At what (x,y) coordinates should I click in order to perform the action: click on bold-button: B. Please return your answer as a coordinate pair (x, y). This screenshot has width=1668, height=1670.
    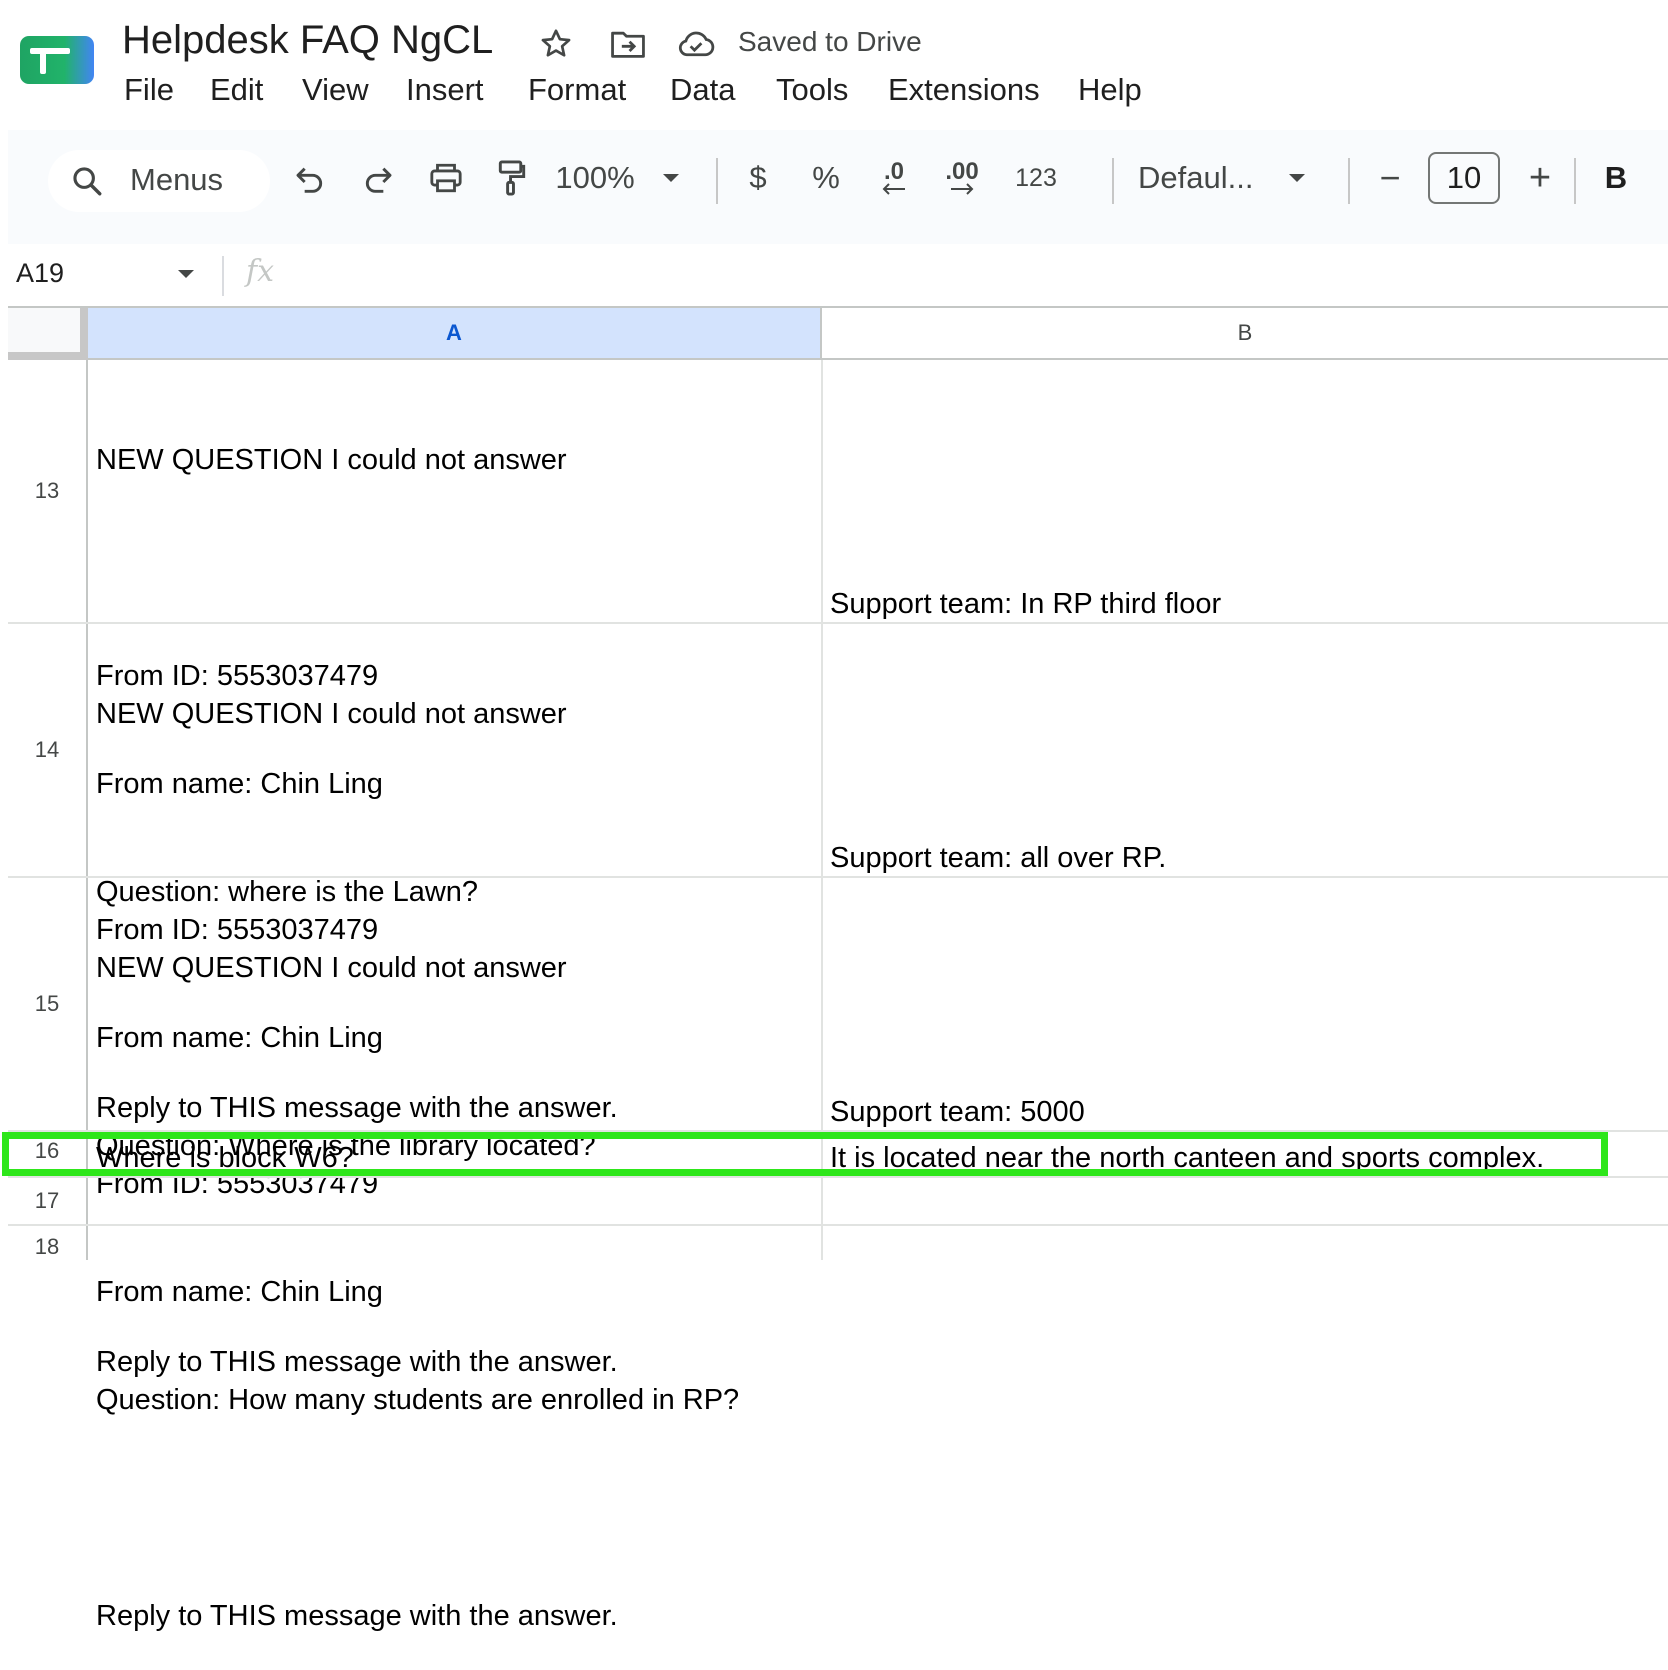
    Looking at the image, I should click on (1616, 178).